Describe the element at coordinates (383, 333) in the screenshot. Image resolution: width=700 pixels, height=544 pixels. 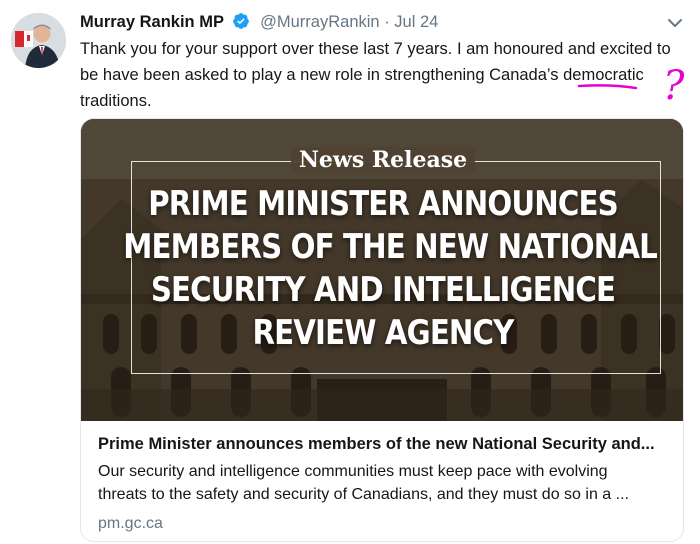
I see `image-headline-line: REVIEW AGENCY` at that location.